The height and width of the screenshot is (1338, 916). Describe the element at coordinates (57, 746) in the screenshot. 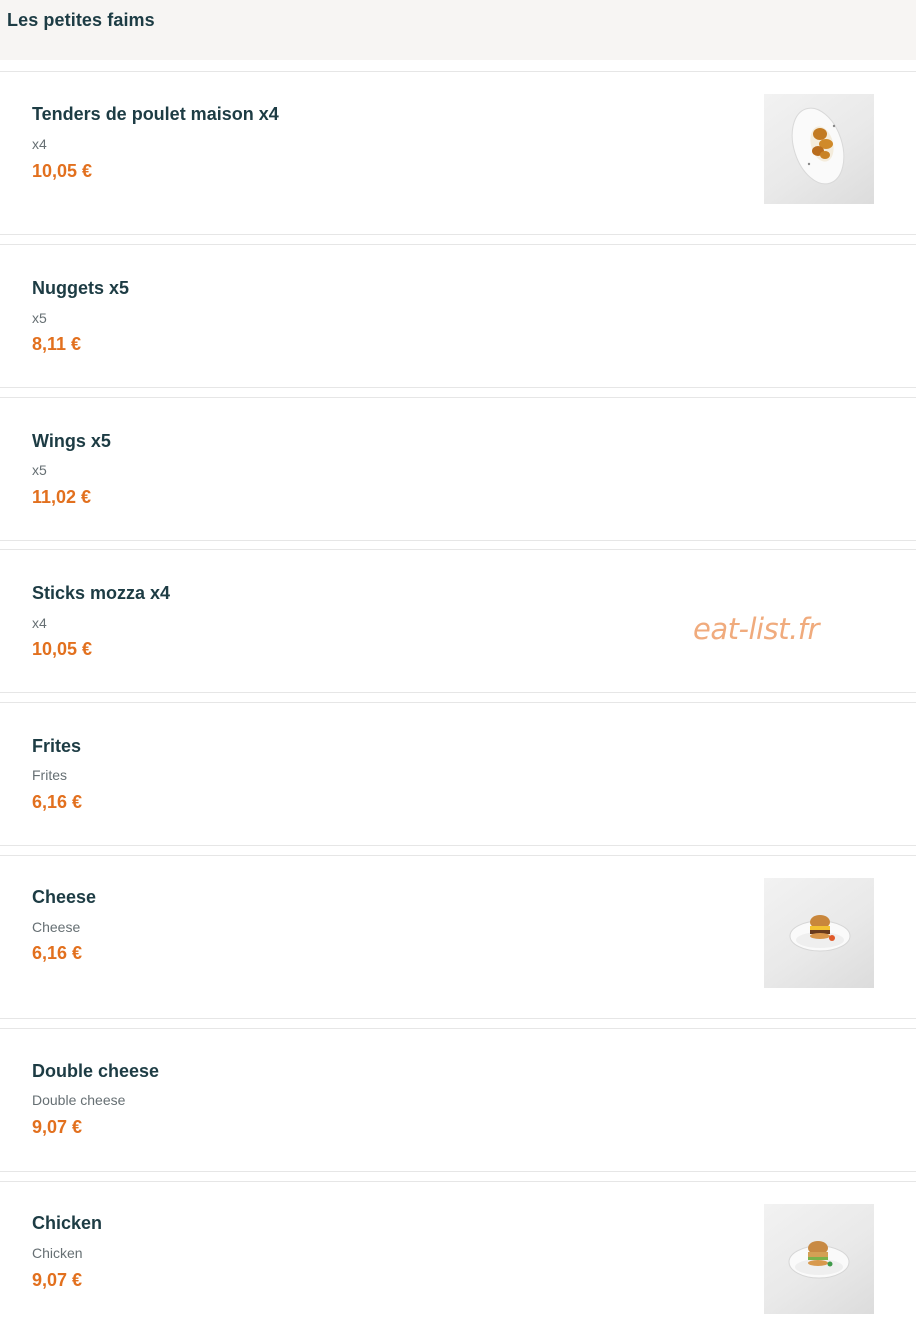

I see `item-name: Frites` at that location.